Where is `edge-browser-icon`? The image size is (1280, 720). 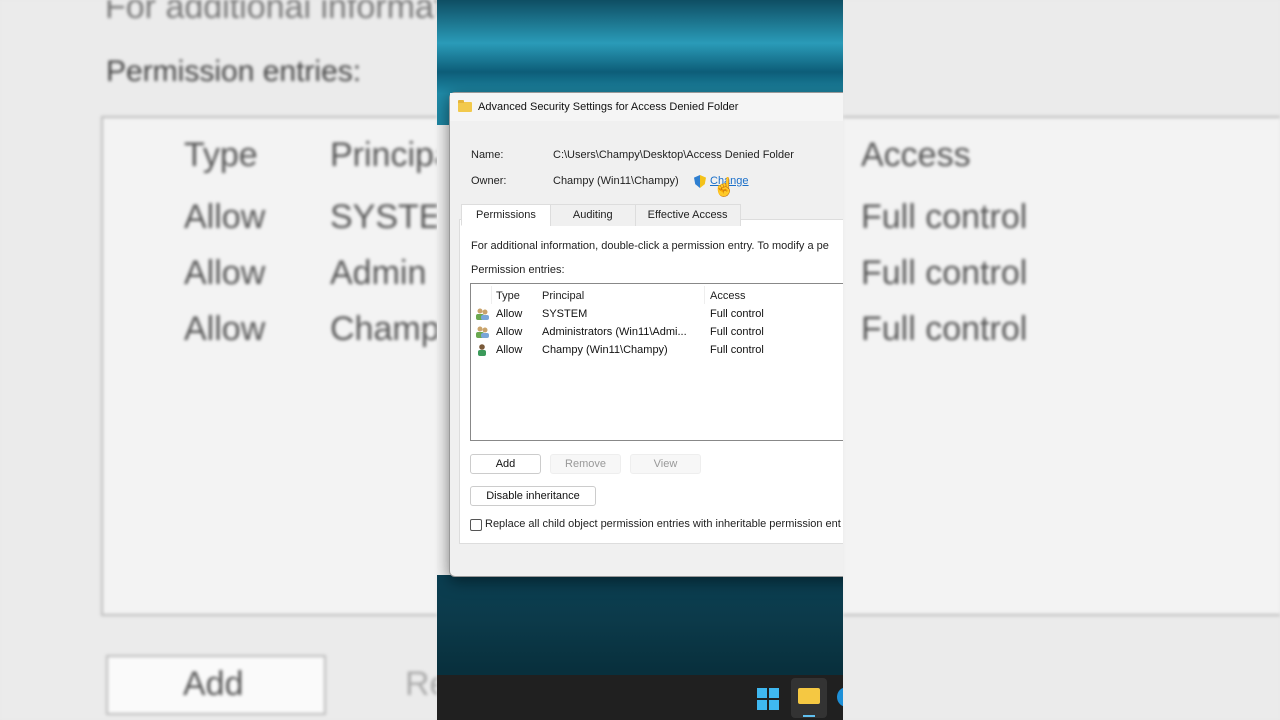
edge-browser-icon is located at coordinates (840, 697).